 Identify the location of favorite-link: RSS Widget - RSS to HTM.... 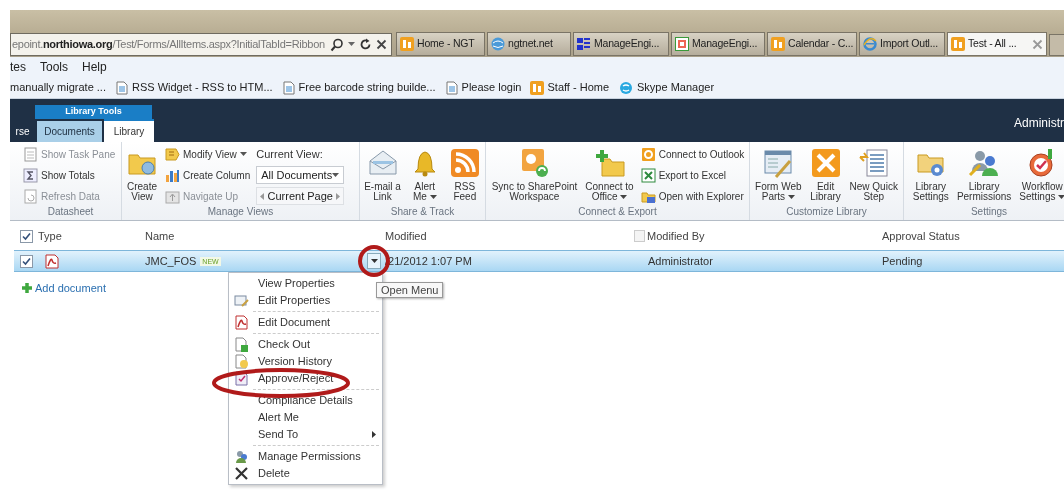
(202, 87).